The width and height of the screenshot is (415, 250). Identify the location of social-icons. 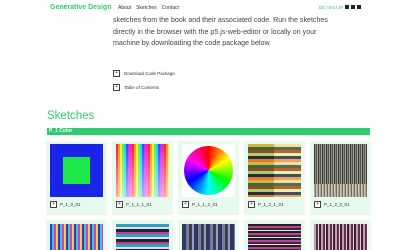
(353, 7).